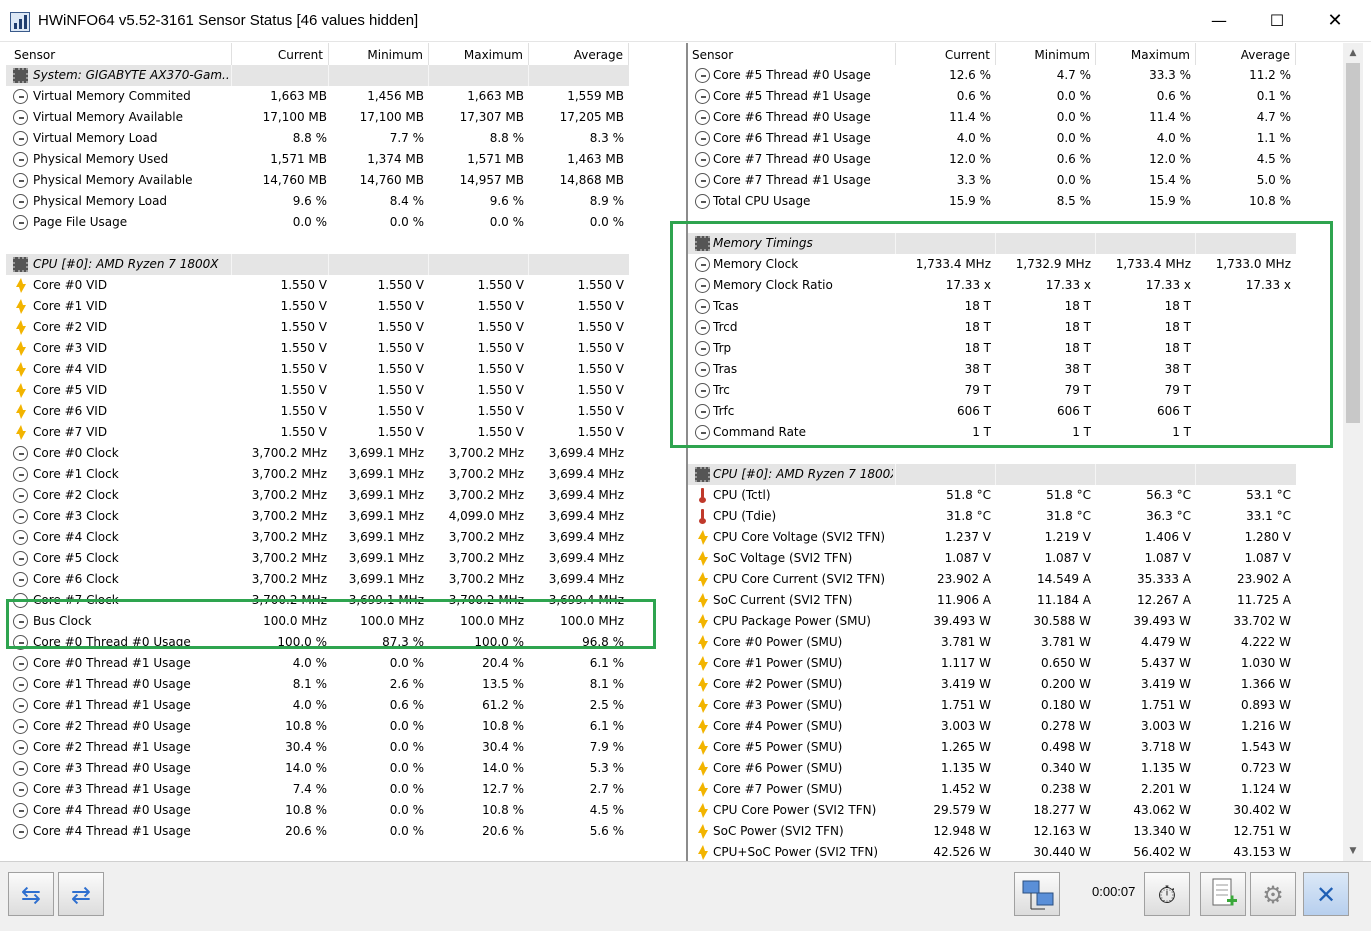 The image size is (1371, 931). What do you see at coordinates (317, 411) in the screenshot?
I see `sensor-row: Core #6 VID 1.550 V 1.550 V 1.550 V 1.550 V` at bounding box center [317, 411].